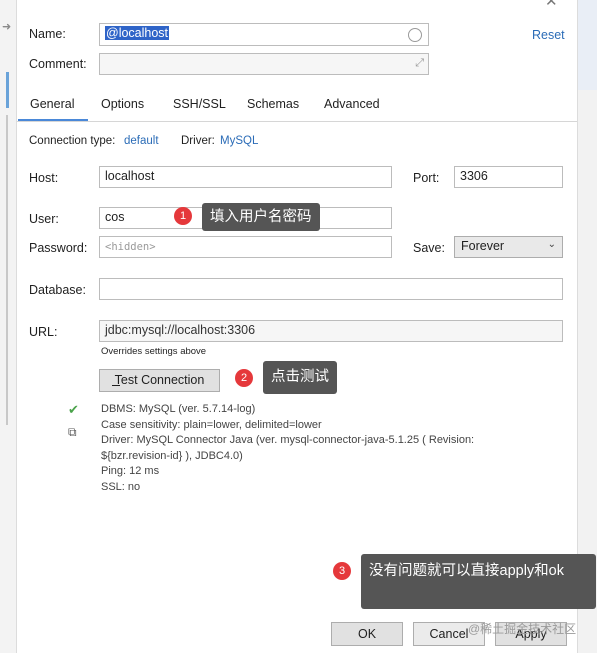  Describe the element at coordinates (130, 471) in the screenshot. I see `result-line: Ping: 12 ms` at that location.